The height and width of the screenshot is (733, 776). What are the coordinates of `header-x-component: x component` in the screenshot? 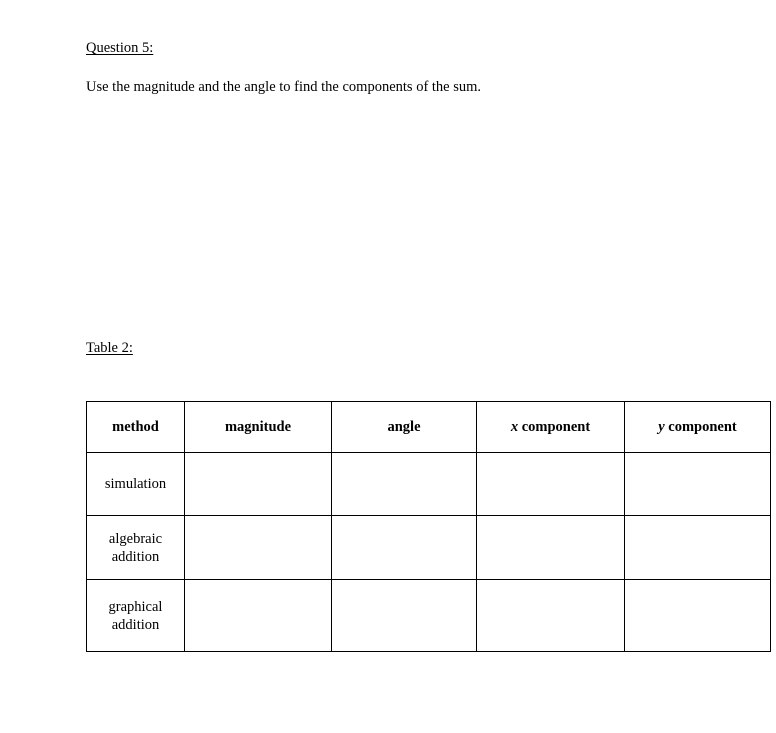 It's located at (550, 427).